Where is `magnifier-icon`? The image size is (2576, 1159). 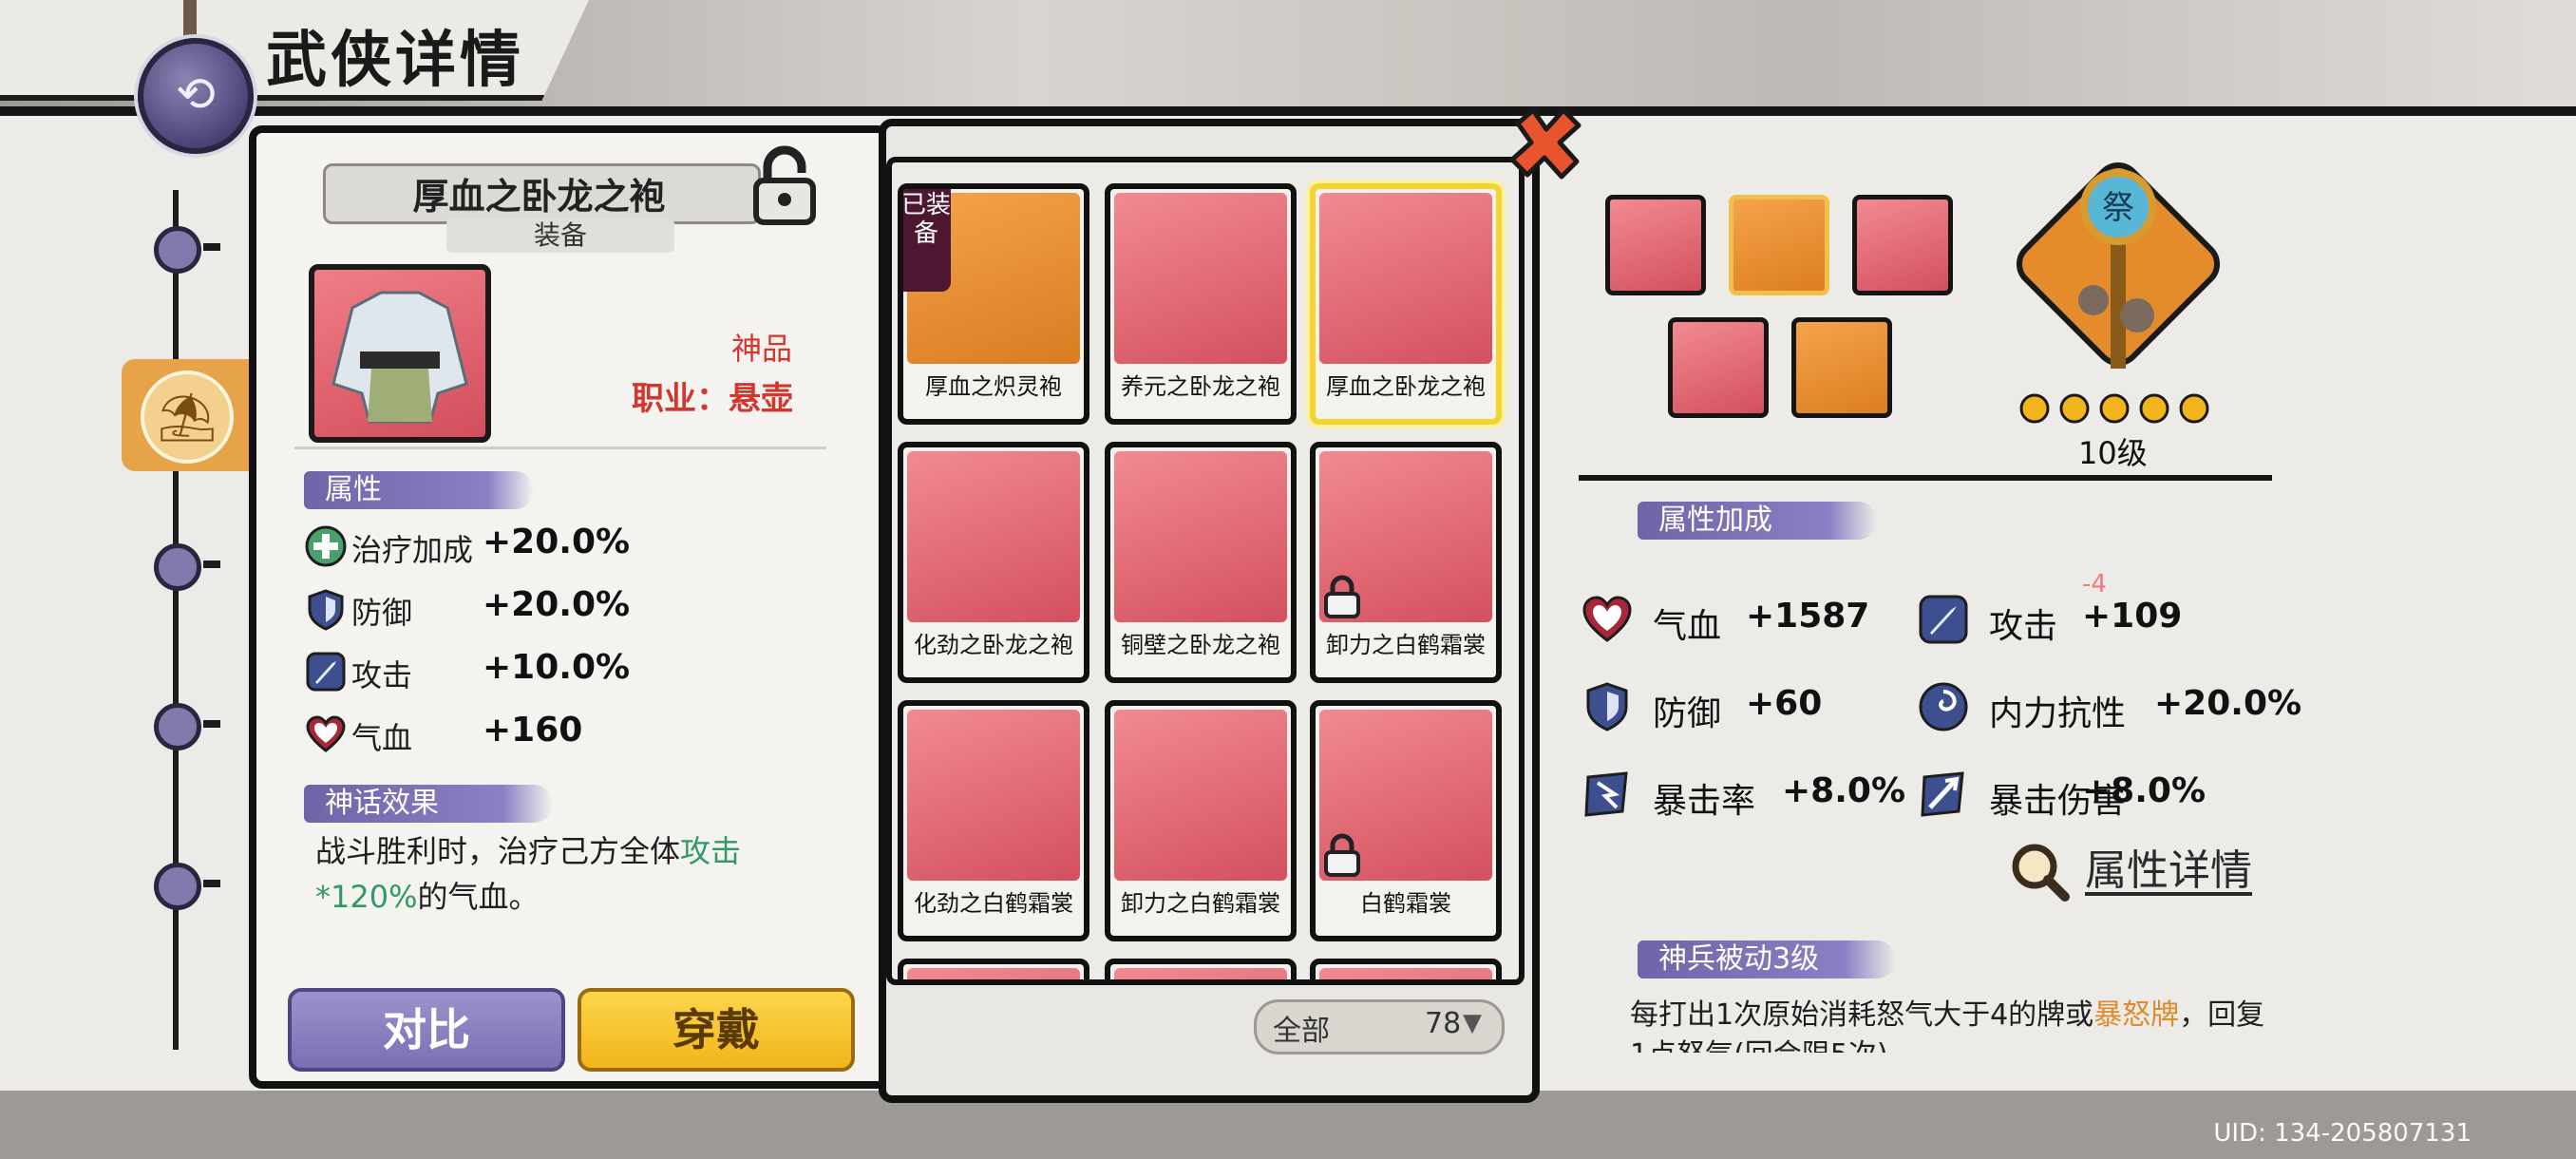 magnifier-icon is located at coordinates (2041, 872).